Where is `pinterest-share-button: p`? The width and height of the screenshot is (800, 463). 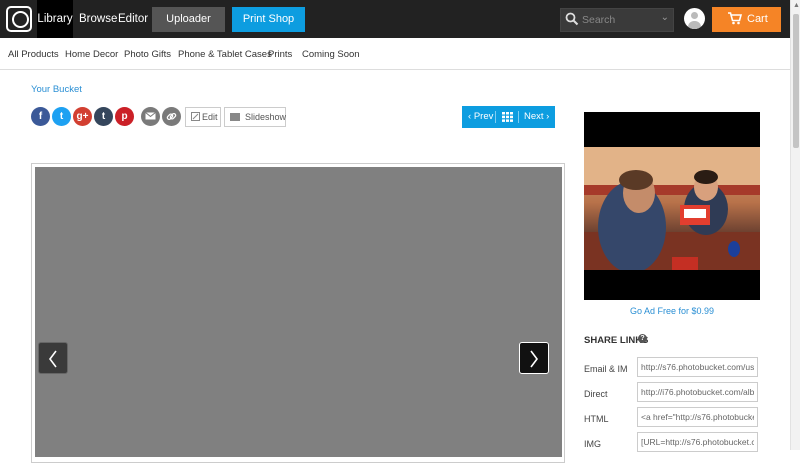 pinterest-share-button: p is located at coordinates (124, 116).